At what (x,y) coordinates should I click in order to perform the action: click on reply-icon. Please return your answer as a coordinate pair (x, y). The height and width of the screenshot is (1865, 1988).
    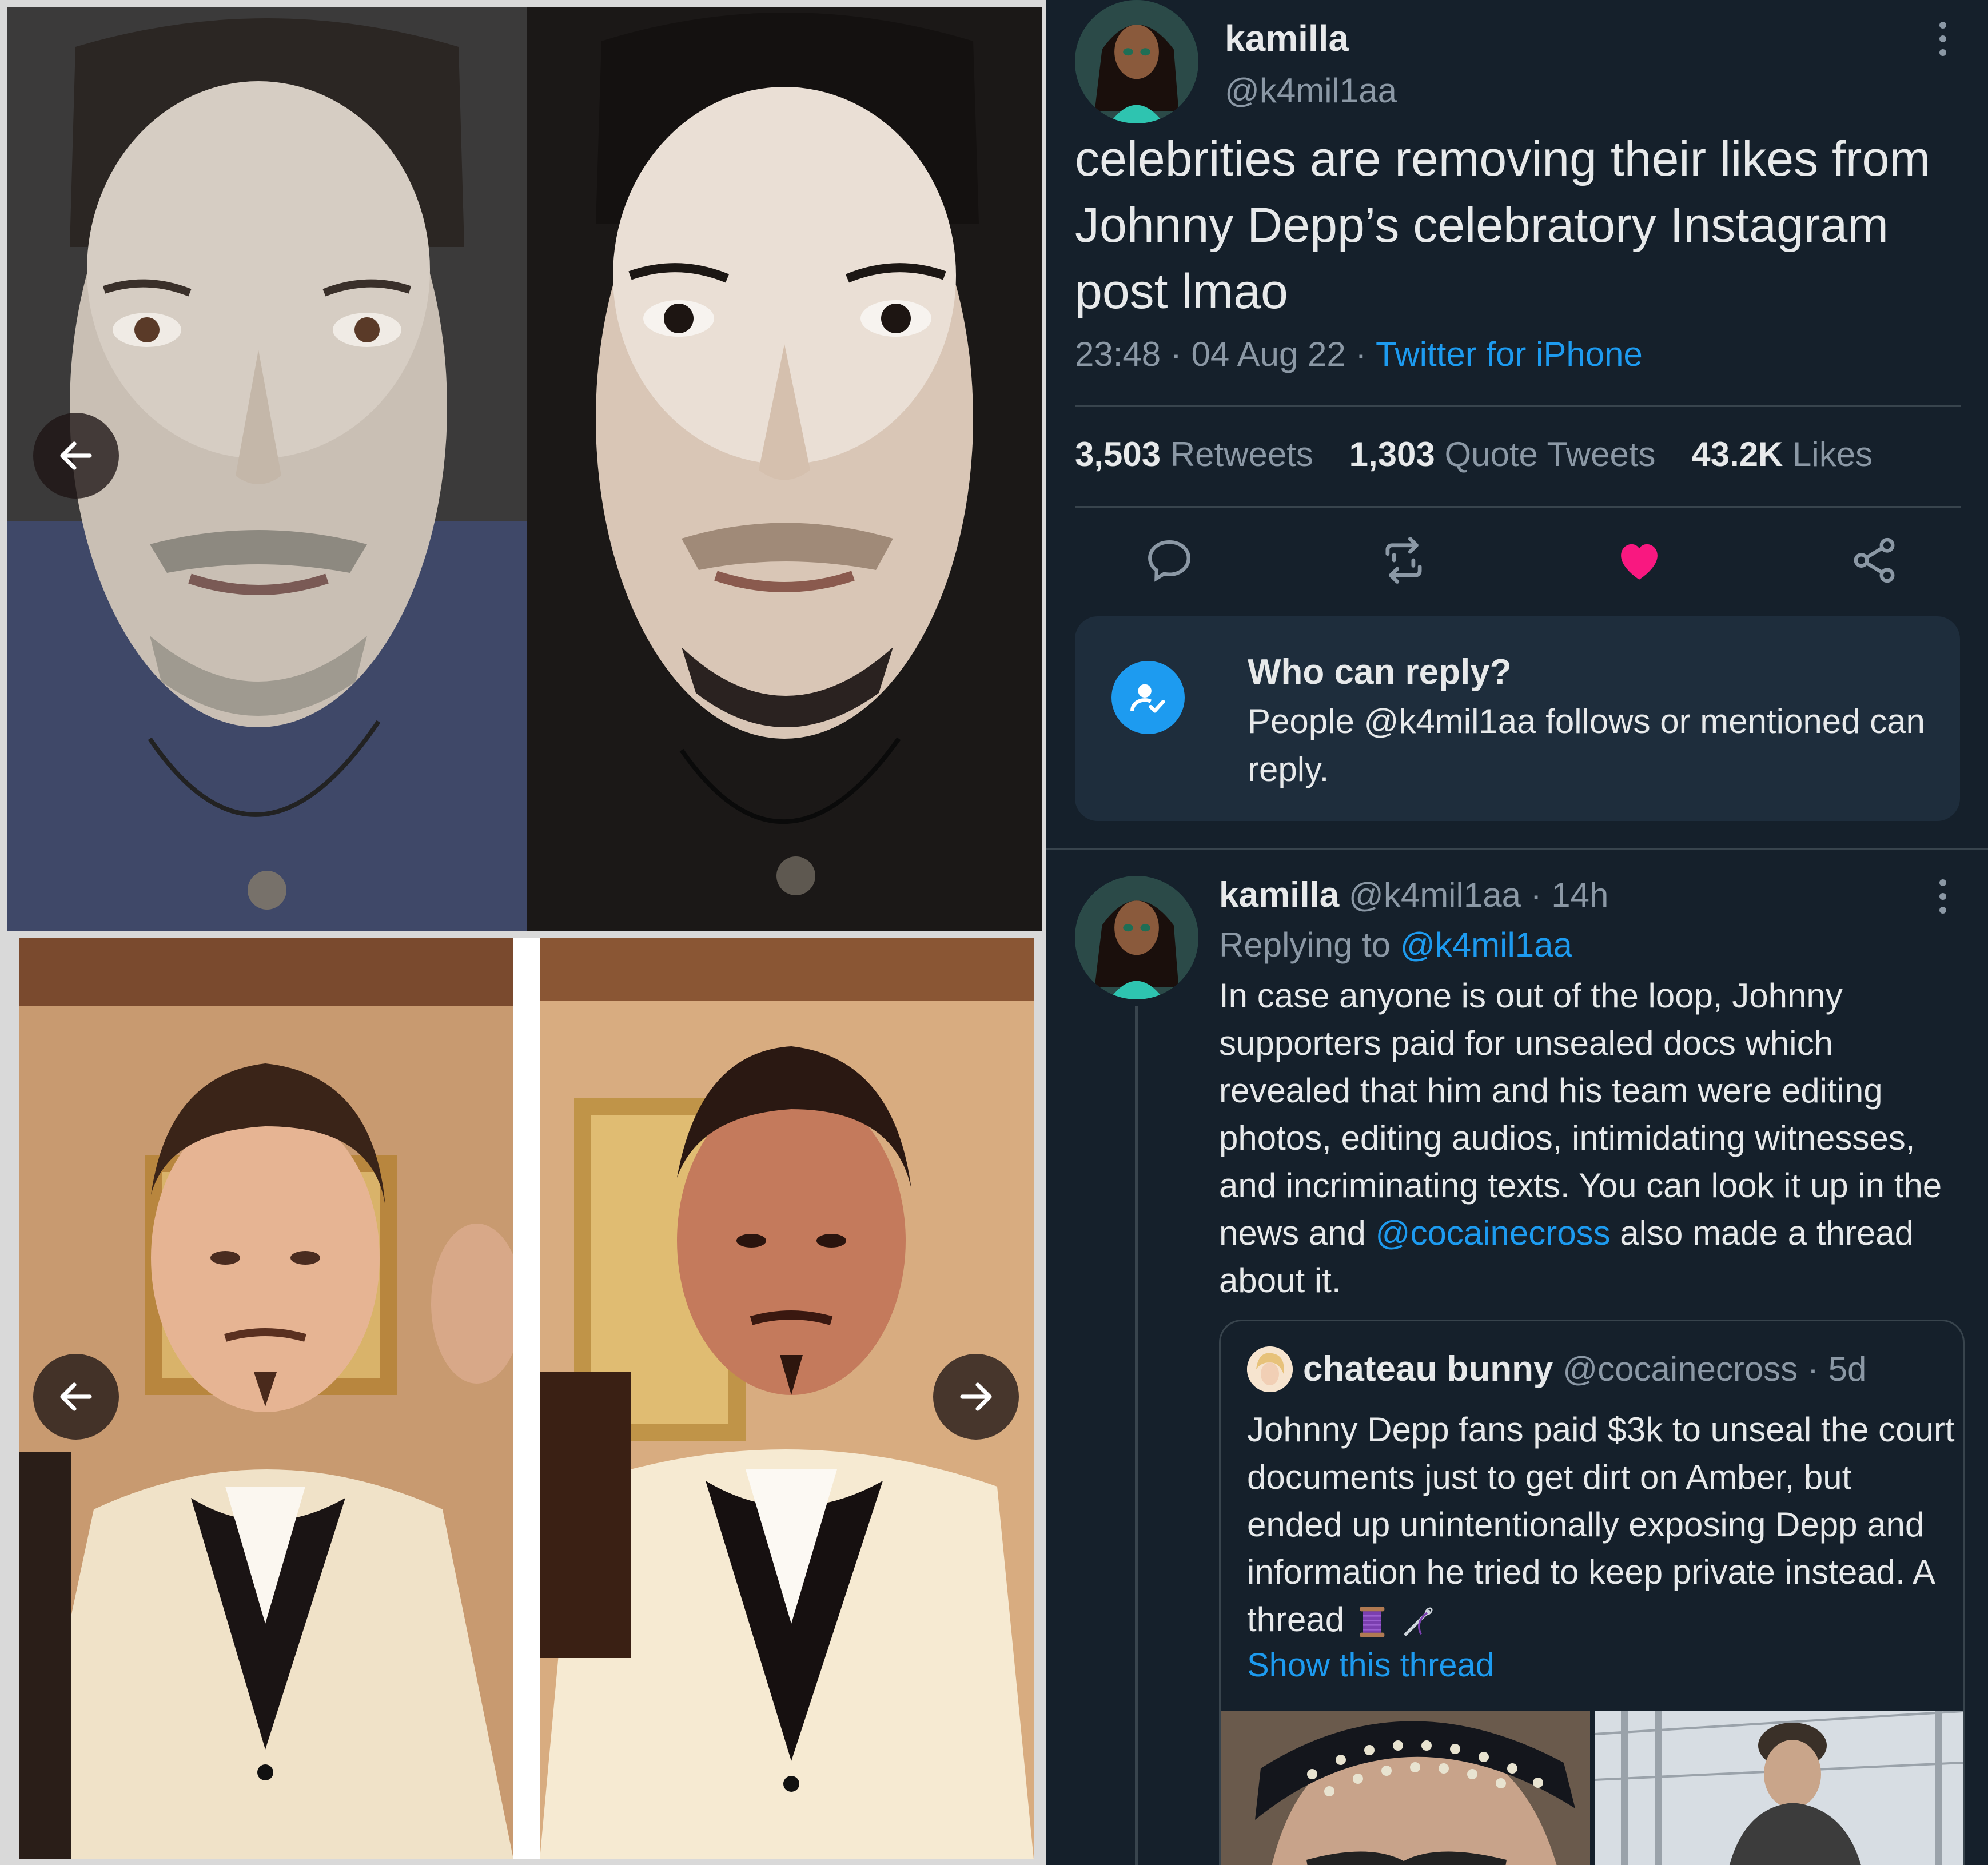
    Looking at the image, I should click on (1169, 561).